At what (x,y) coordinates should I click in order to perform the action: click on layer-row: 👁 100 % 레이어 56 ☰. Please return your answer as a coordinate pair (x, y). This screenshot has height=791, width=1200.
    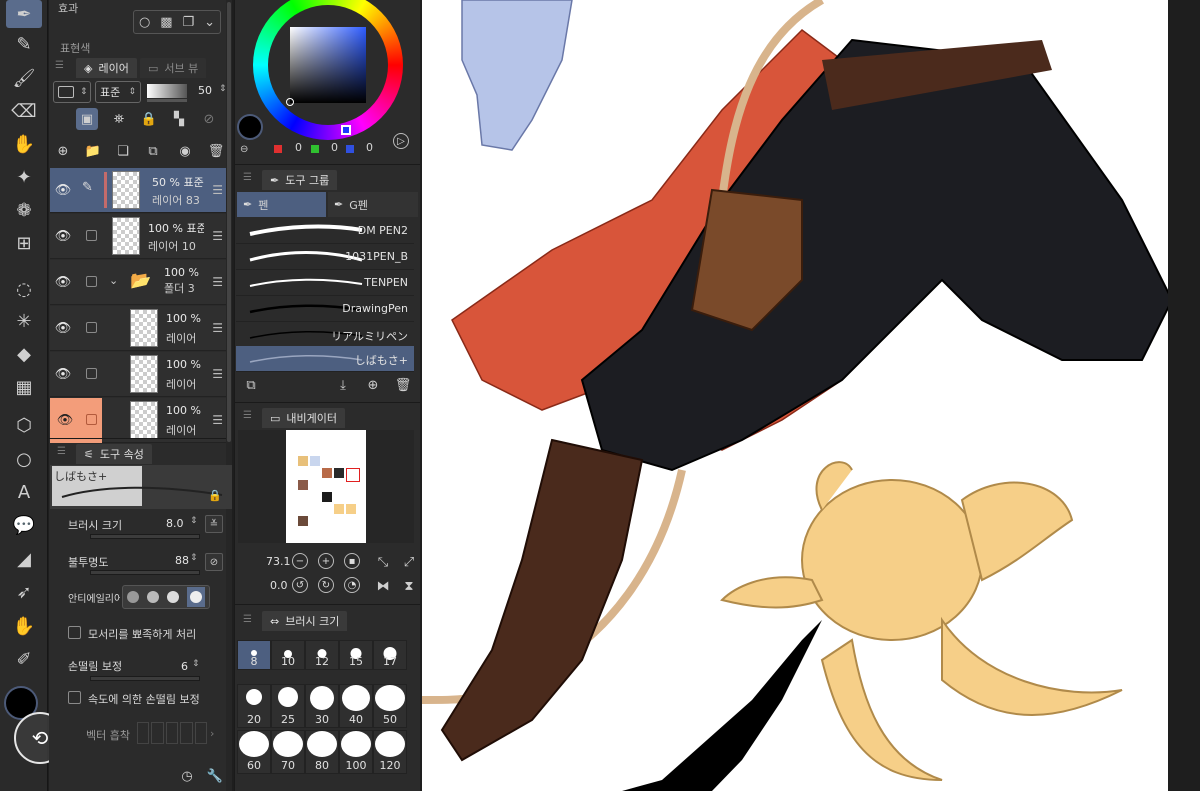
    Looking at the image, I should click on (138, 328).